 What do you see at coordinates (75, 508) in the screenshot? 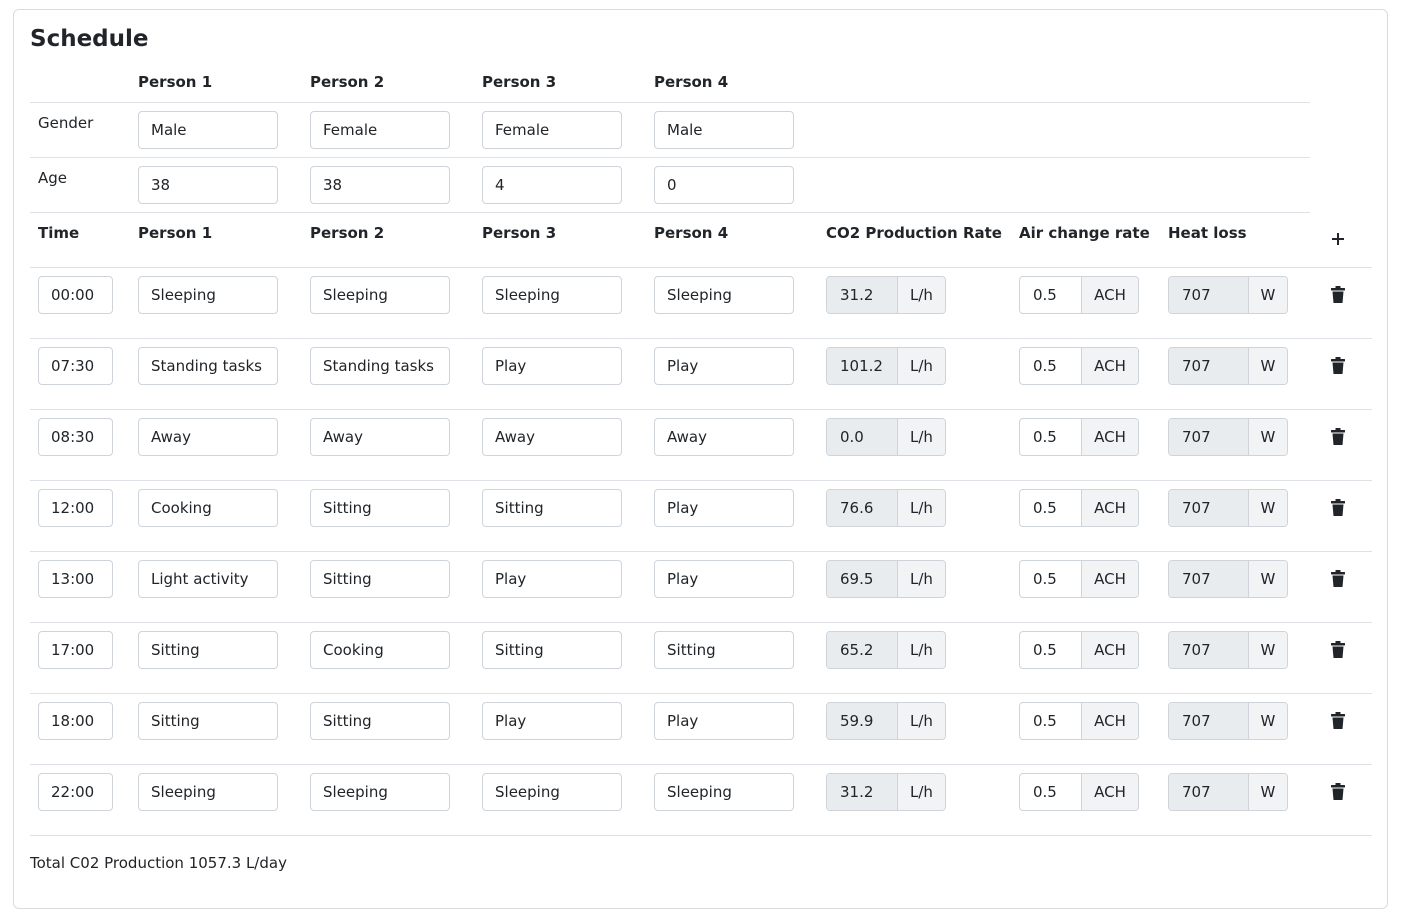
I see `time-input: 12:00` at bounding box center [75, 508].